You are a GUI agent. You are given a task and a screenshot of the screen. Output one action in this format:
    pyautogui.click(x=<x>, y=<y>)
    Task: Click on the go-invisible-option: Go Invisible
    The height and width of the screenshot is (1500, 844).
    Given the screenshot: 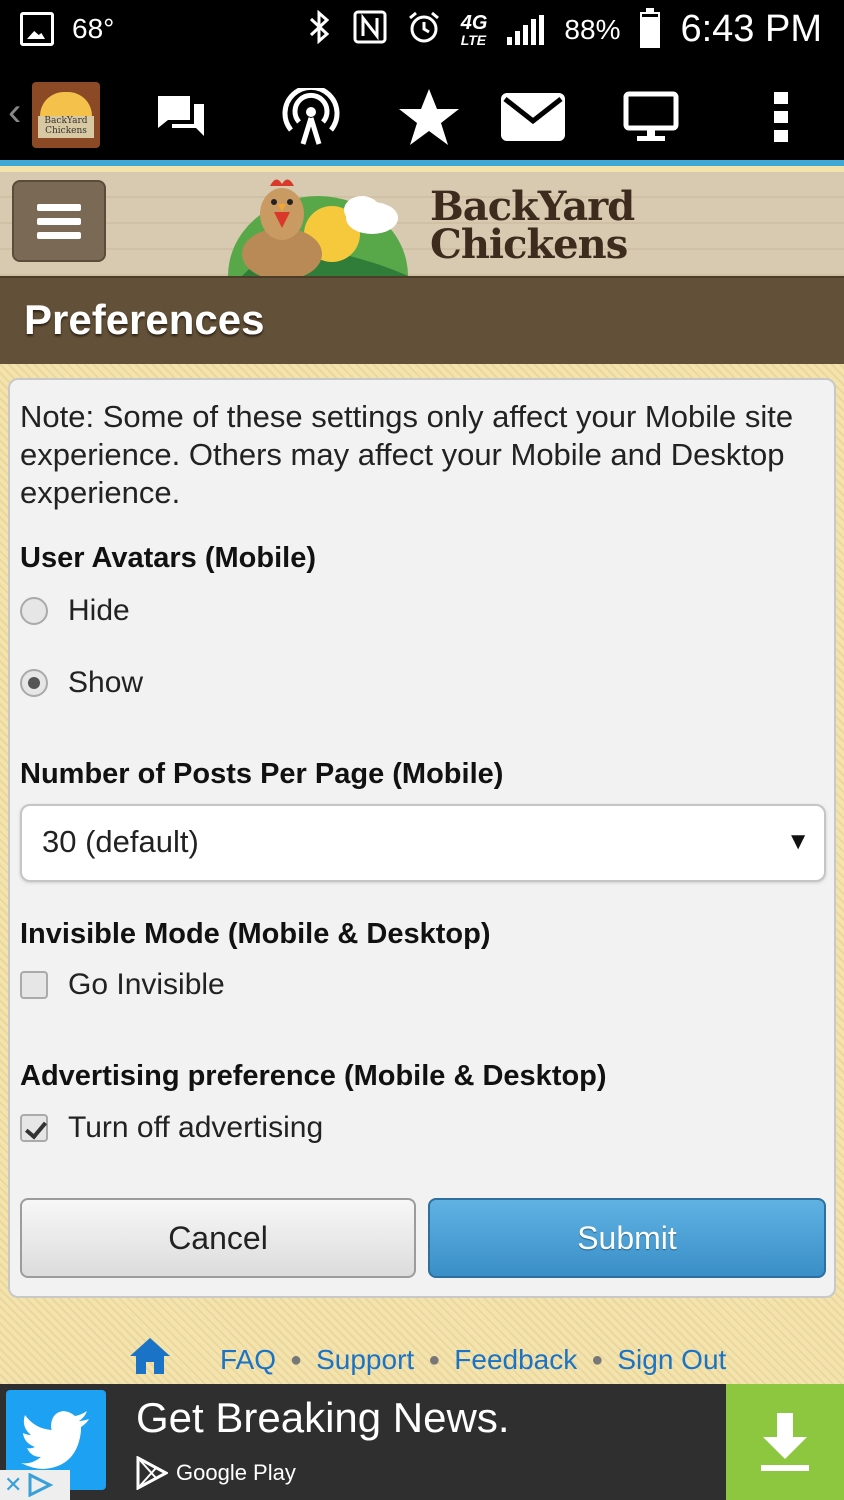 What is the action you would take?
    pyautogui.click(x=122, y=985)
    